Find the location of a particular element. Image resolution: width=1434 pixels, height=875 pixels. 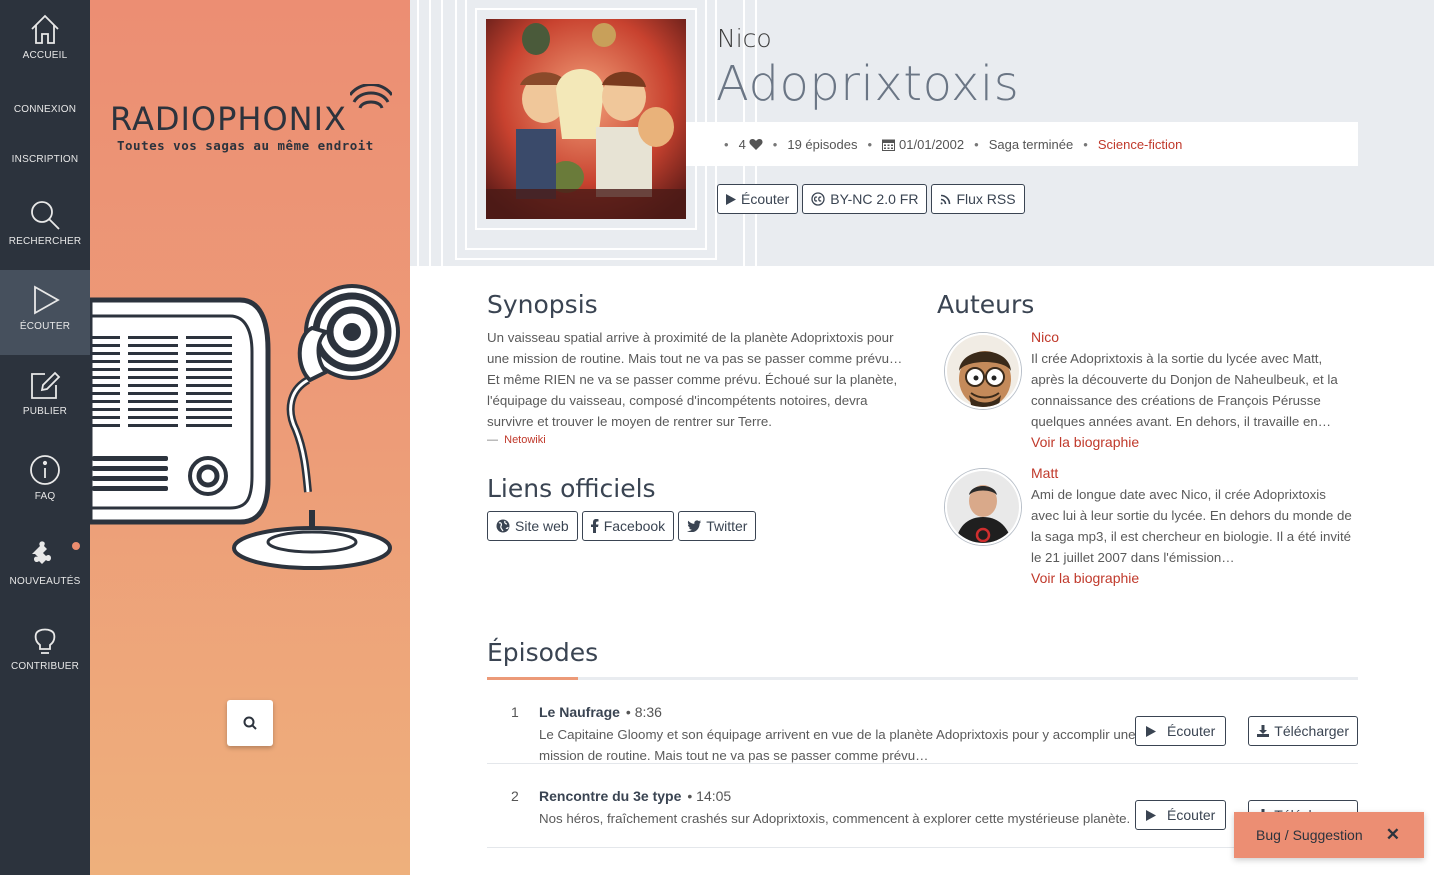

episodes-count: 19 épisodes is located at coordinates (822, 144).